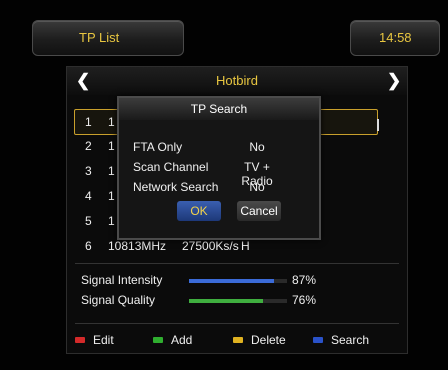 This screenshot has height=370, width=448. I want to click on signal-intensity-value: 87%, so click(304, 280).